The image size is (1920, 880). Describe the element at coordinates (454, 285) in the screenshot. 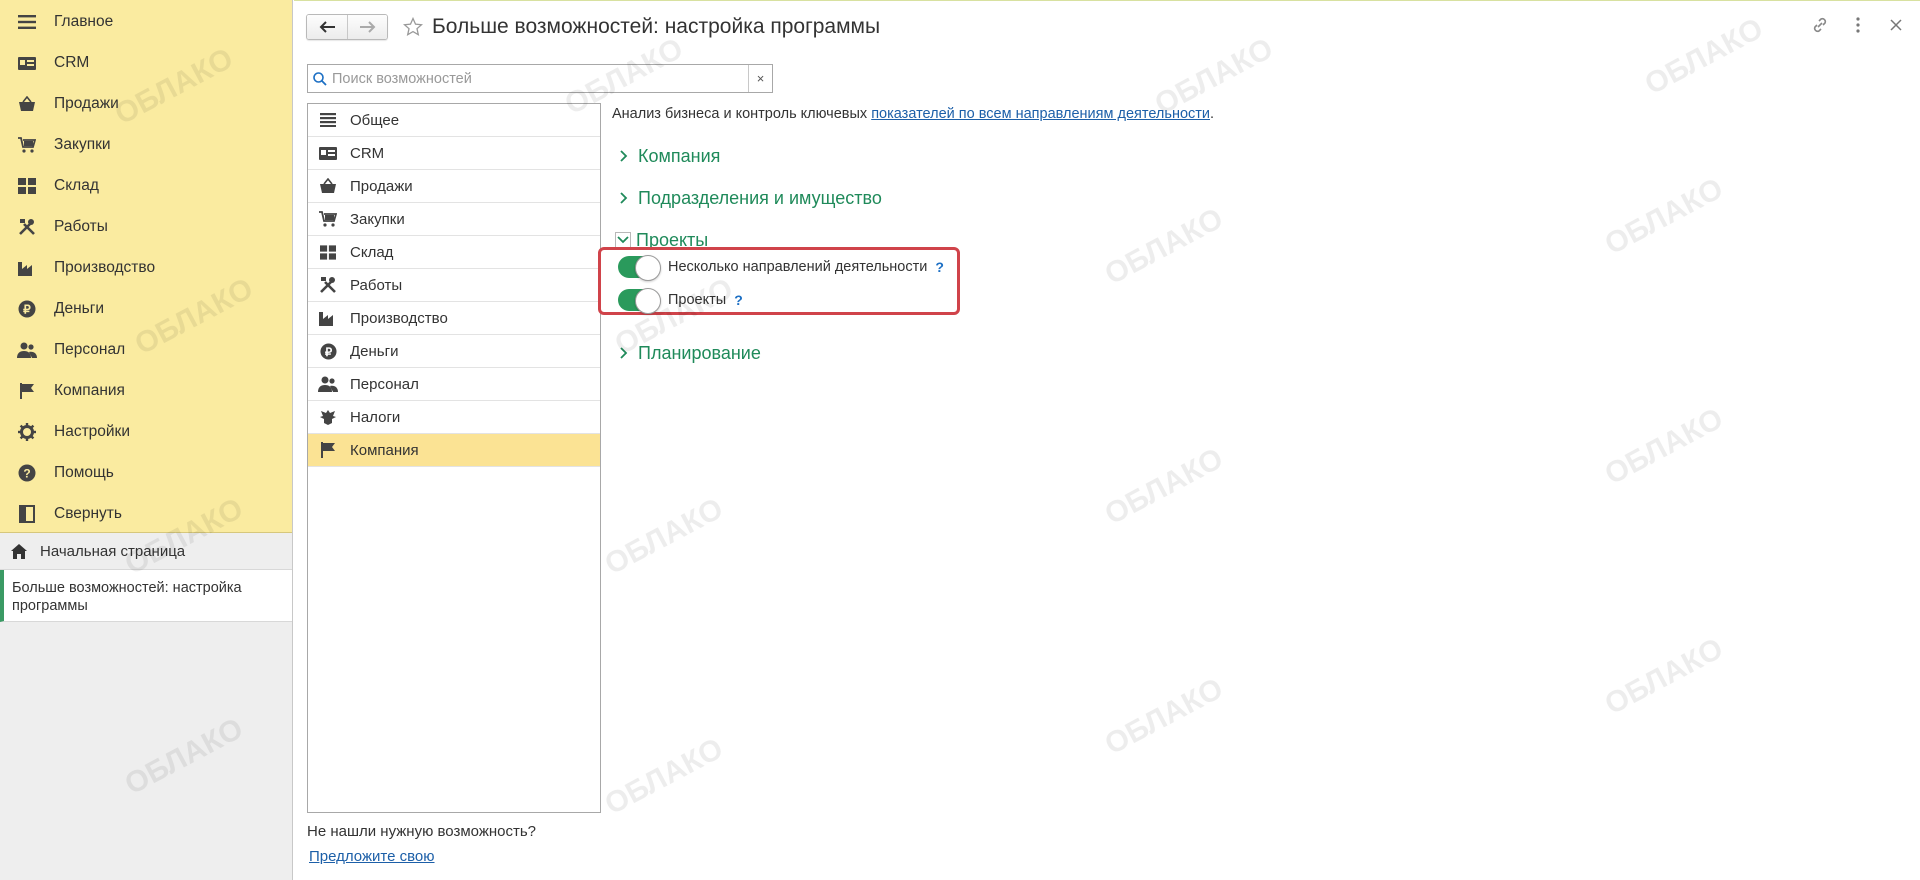

I see `section-item-works: Работы` at that location.